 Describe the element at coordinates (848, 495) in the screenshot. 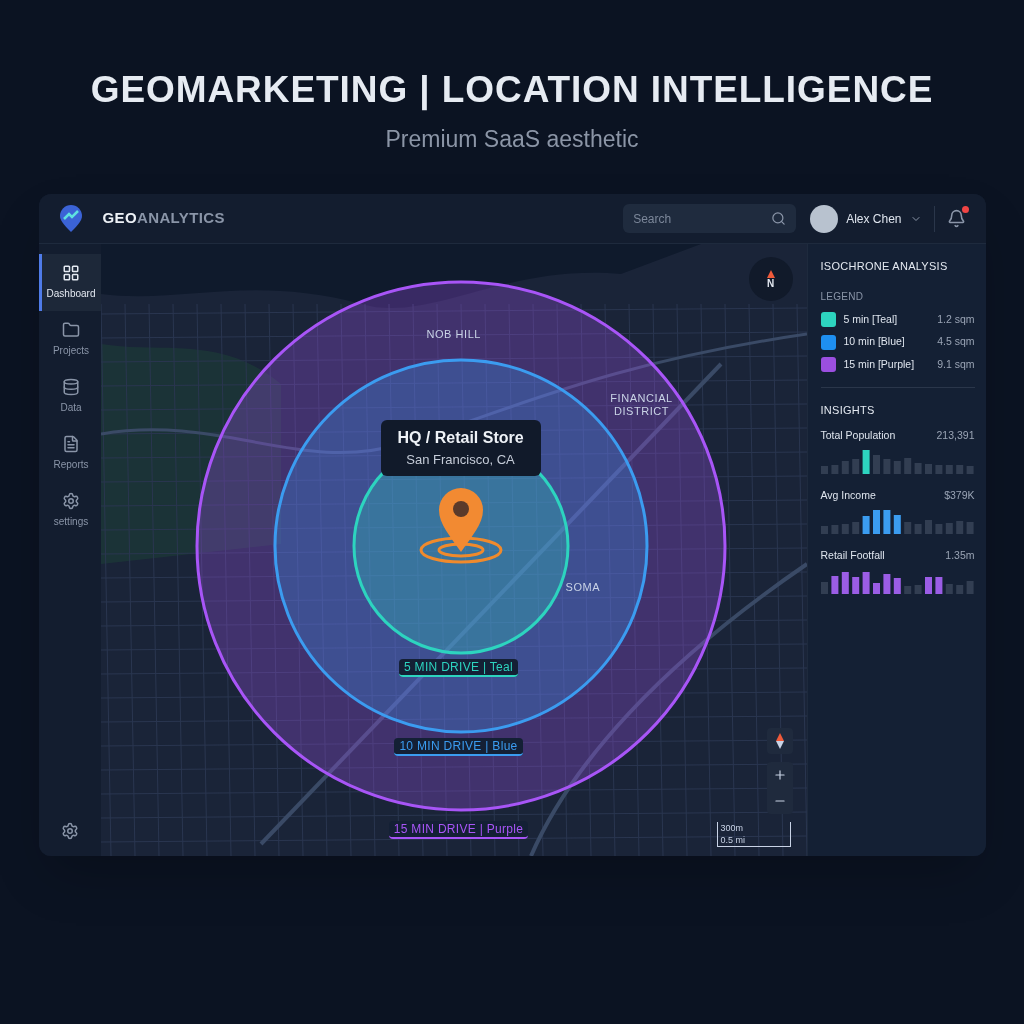

I see `insight-label: Avg Income` at that location.